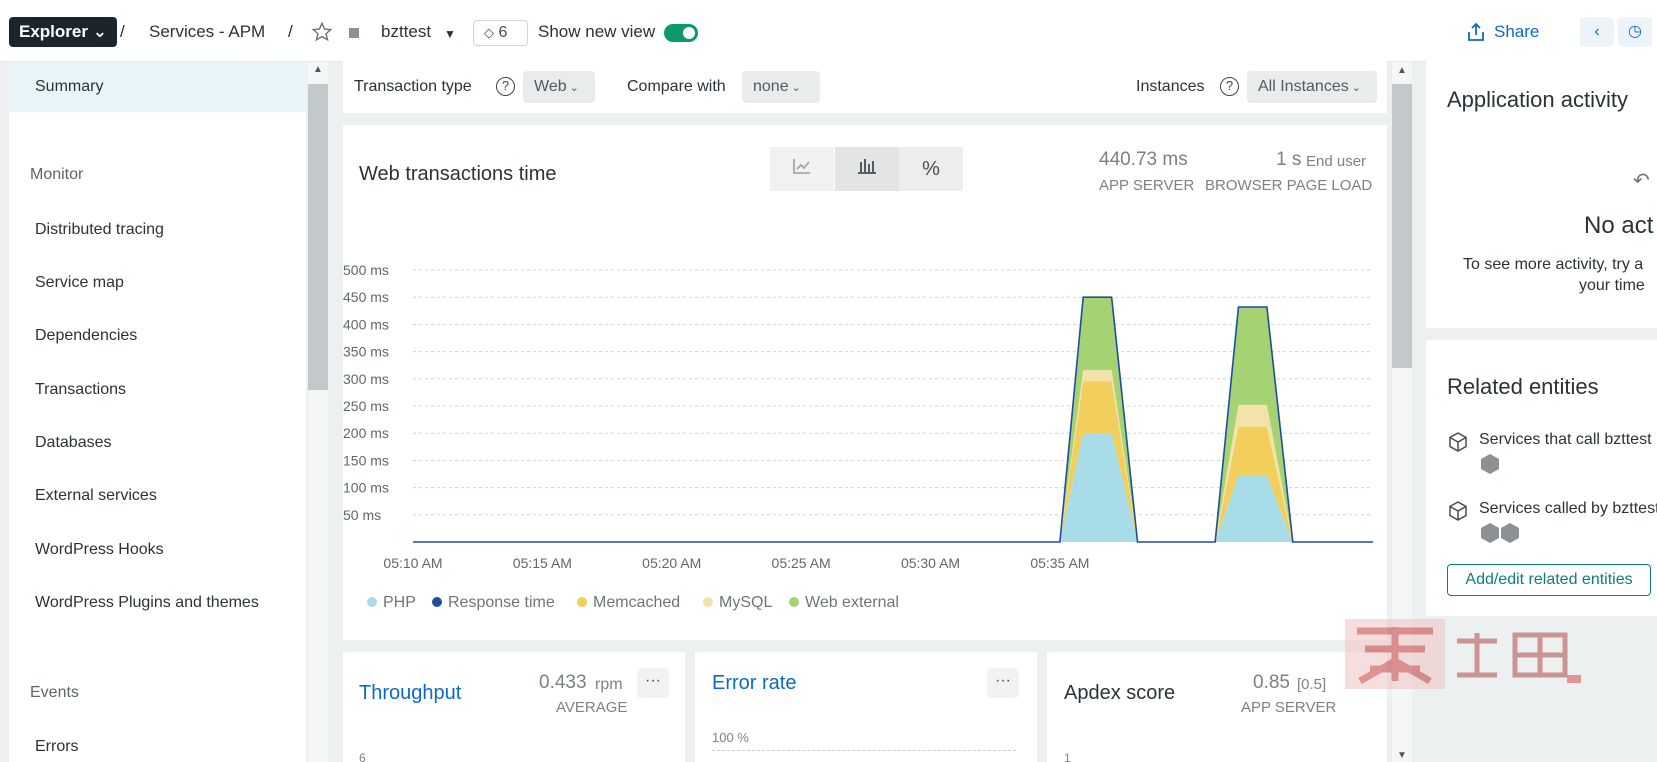 This screenshot has width=1657, height=762. What do you see at coordinates (1147, 185) in the screenshot?
I see `app-server-label: APP SERVER` at bounding box center [1147, 185].